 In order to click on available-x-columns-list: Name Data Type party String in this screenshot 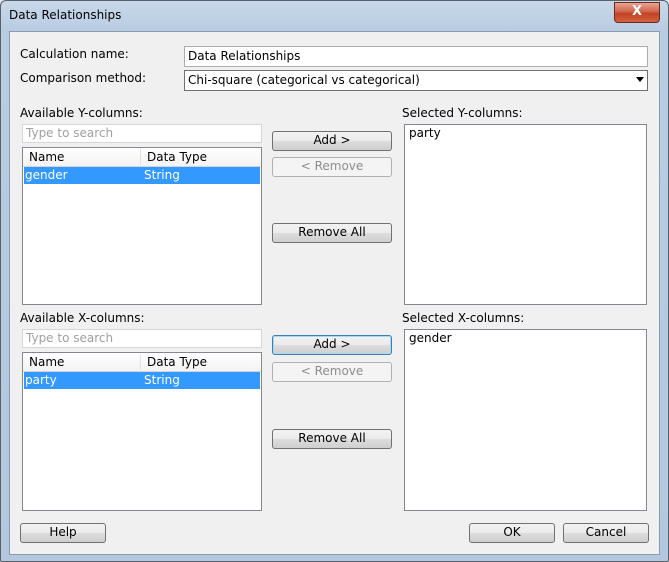, I will do `click(142, 431)`.